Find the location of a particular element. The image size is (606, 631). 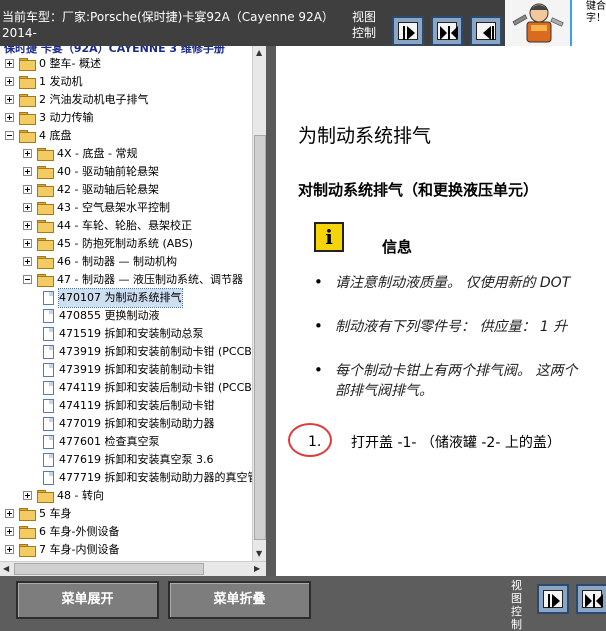

panel-divider is located at coordinates (271, 311).